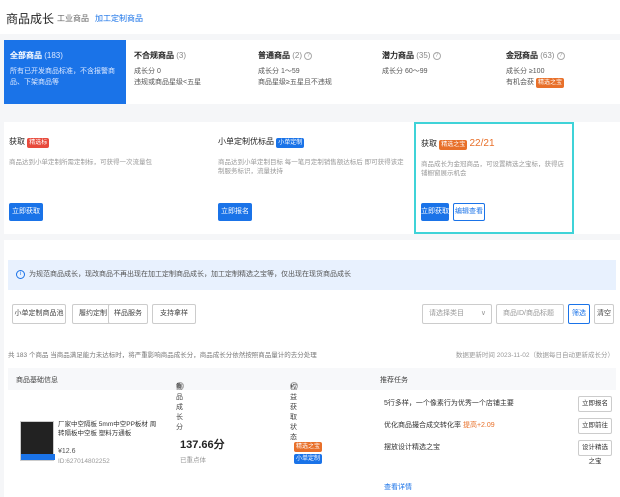 The image size is (620, 497). I want to click on rec-text: 优化商品撮合成交转化率, so click(422, 425).